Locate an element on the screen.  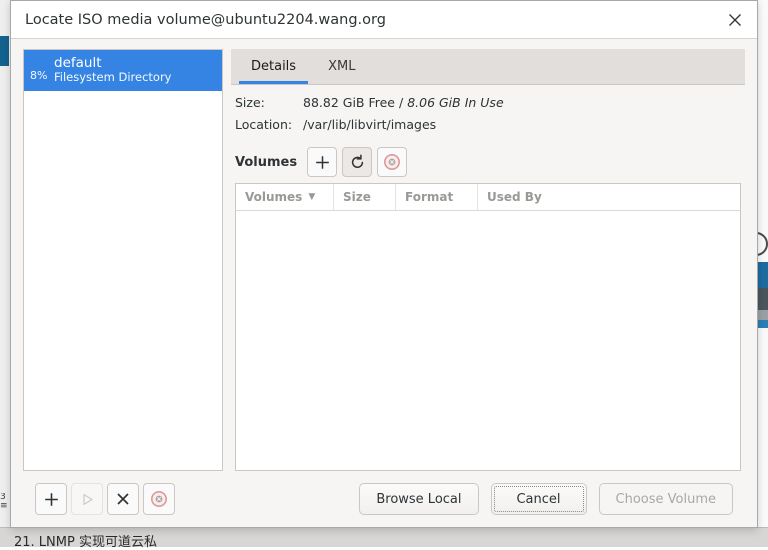
refresh-icon is located at coordinates (357, 162).